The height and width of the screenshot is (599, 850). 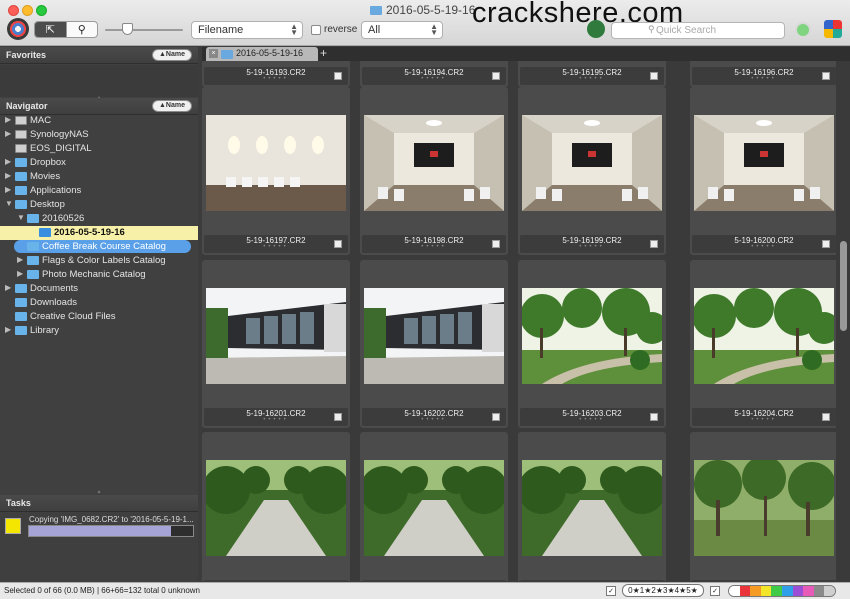 What do you see at coordinates (611, 591) in the screenshot?
I see `tagged-filter-checkbox: ✓` at bounding box center [611, 591].